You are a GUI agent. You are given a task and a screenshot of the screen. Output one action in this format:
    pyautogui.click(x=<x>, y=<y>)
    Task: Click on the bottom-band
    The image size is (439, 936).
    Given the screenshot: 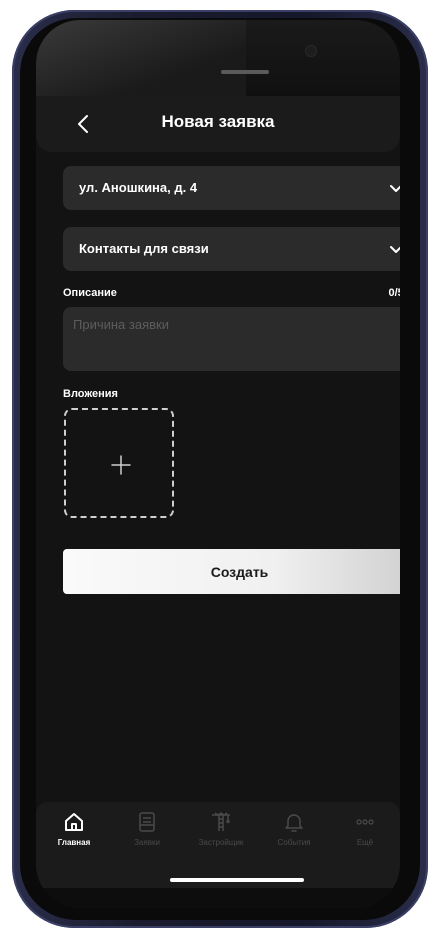 What is the action you would take?
    pyautogui.click(x=218, y=898)
    